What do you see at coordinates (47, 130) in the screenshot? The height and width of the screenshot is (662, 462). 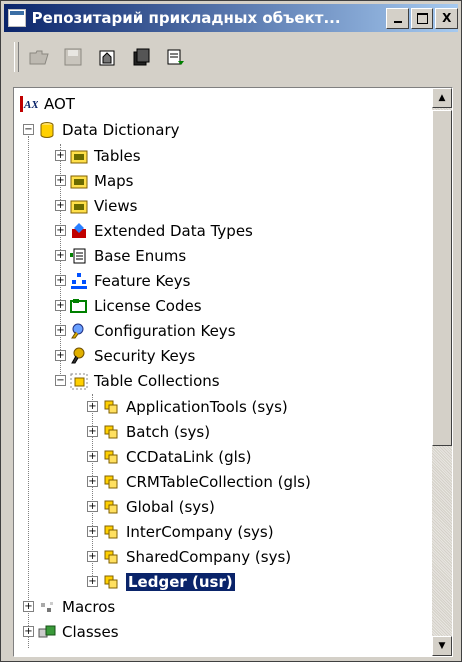 I see `database-icon` at bounding box center [47, 130].